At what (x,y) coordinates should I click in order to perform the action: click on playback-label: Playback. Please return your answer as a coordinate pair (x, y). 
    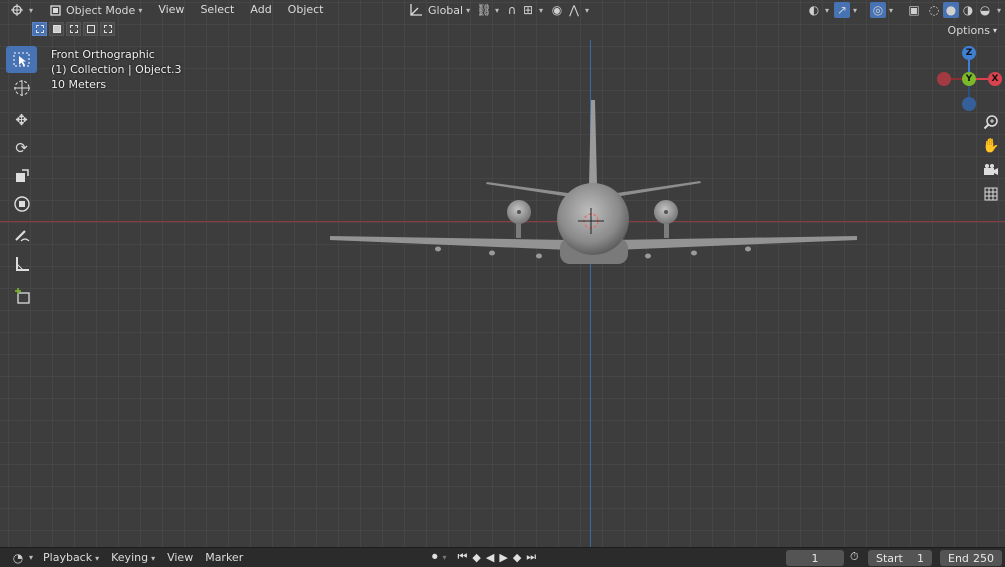
    Looking at the image, I should click on (68, 557).